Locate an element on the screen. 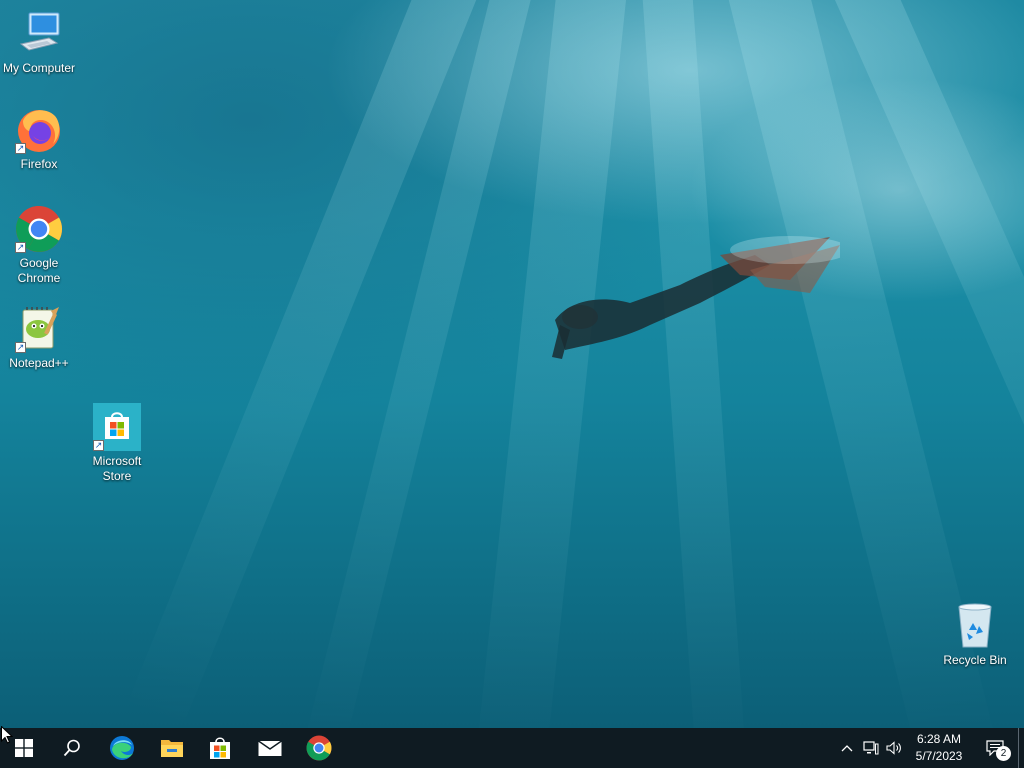 This screenshot has width=1024, height=768. volume-button is located at coordinates (894, 748).